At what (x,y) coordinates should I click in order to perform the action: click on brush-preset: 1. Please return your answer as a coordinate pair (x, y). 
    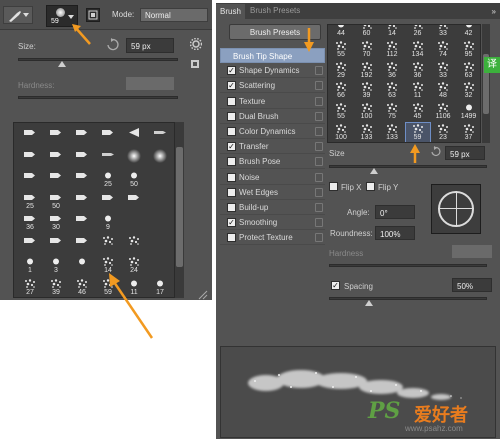
    Looking at the image, I should click on (30, 266).